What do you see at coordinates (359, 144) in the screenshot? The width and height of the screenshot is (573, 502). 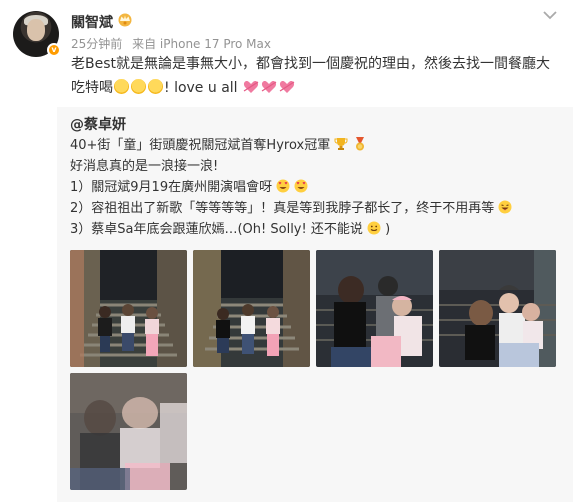 I see `medal-emoji-icon` at bounding box center [359, 144].